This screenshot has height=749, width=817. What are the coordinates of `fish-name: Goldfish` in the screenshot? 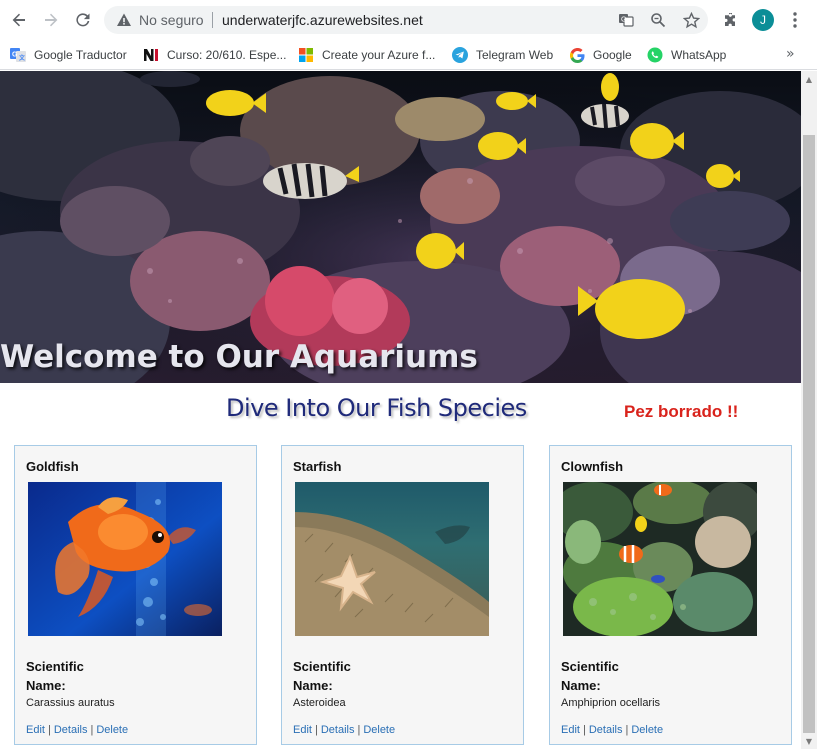 It's located at (52, 466).